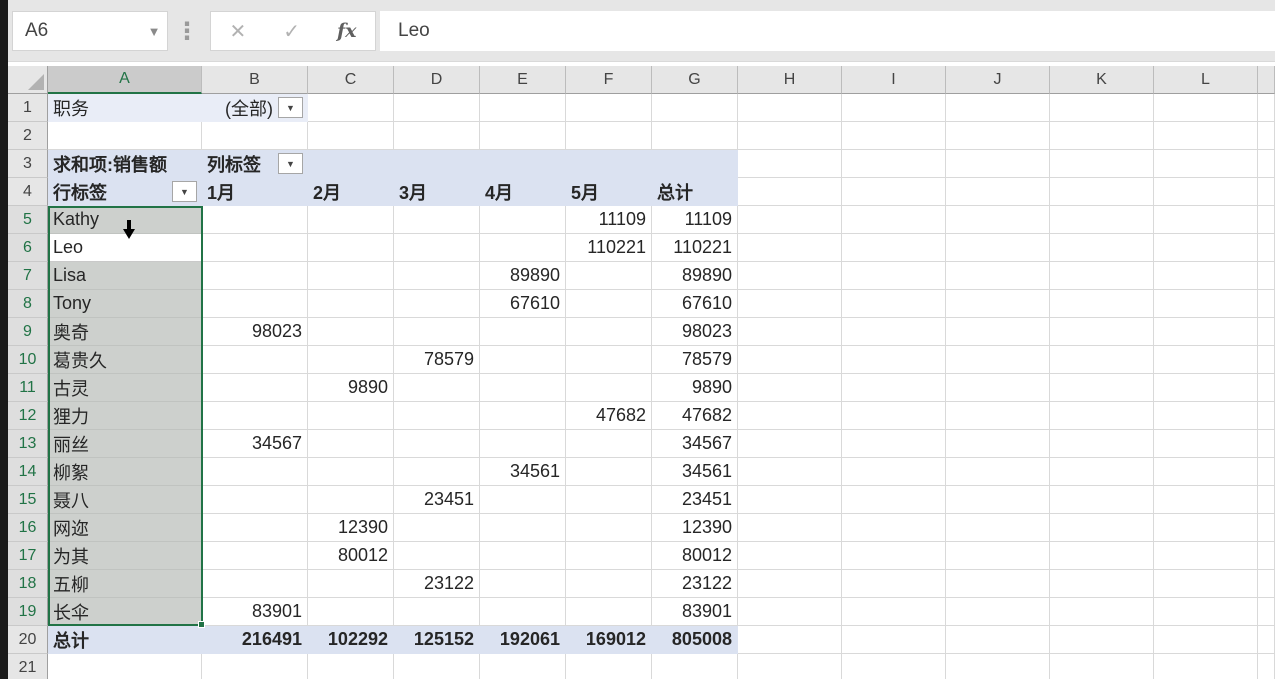  Describe the element at coordinates (28, 192) in the screenshot. I see `row-header-4: 4` at that location.